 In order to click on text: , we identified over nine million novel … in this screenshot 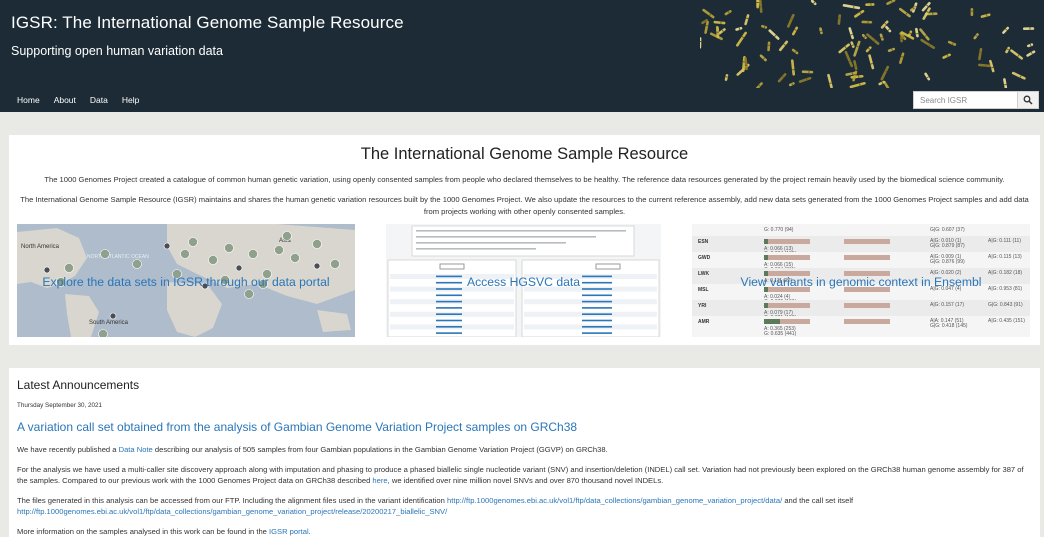, I will do `click(525, 480)`.